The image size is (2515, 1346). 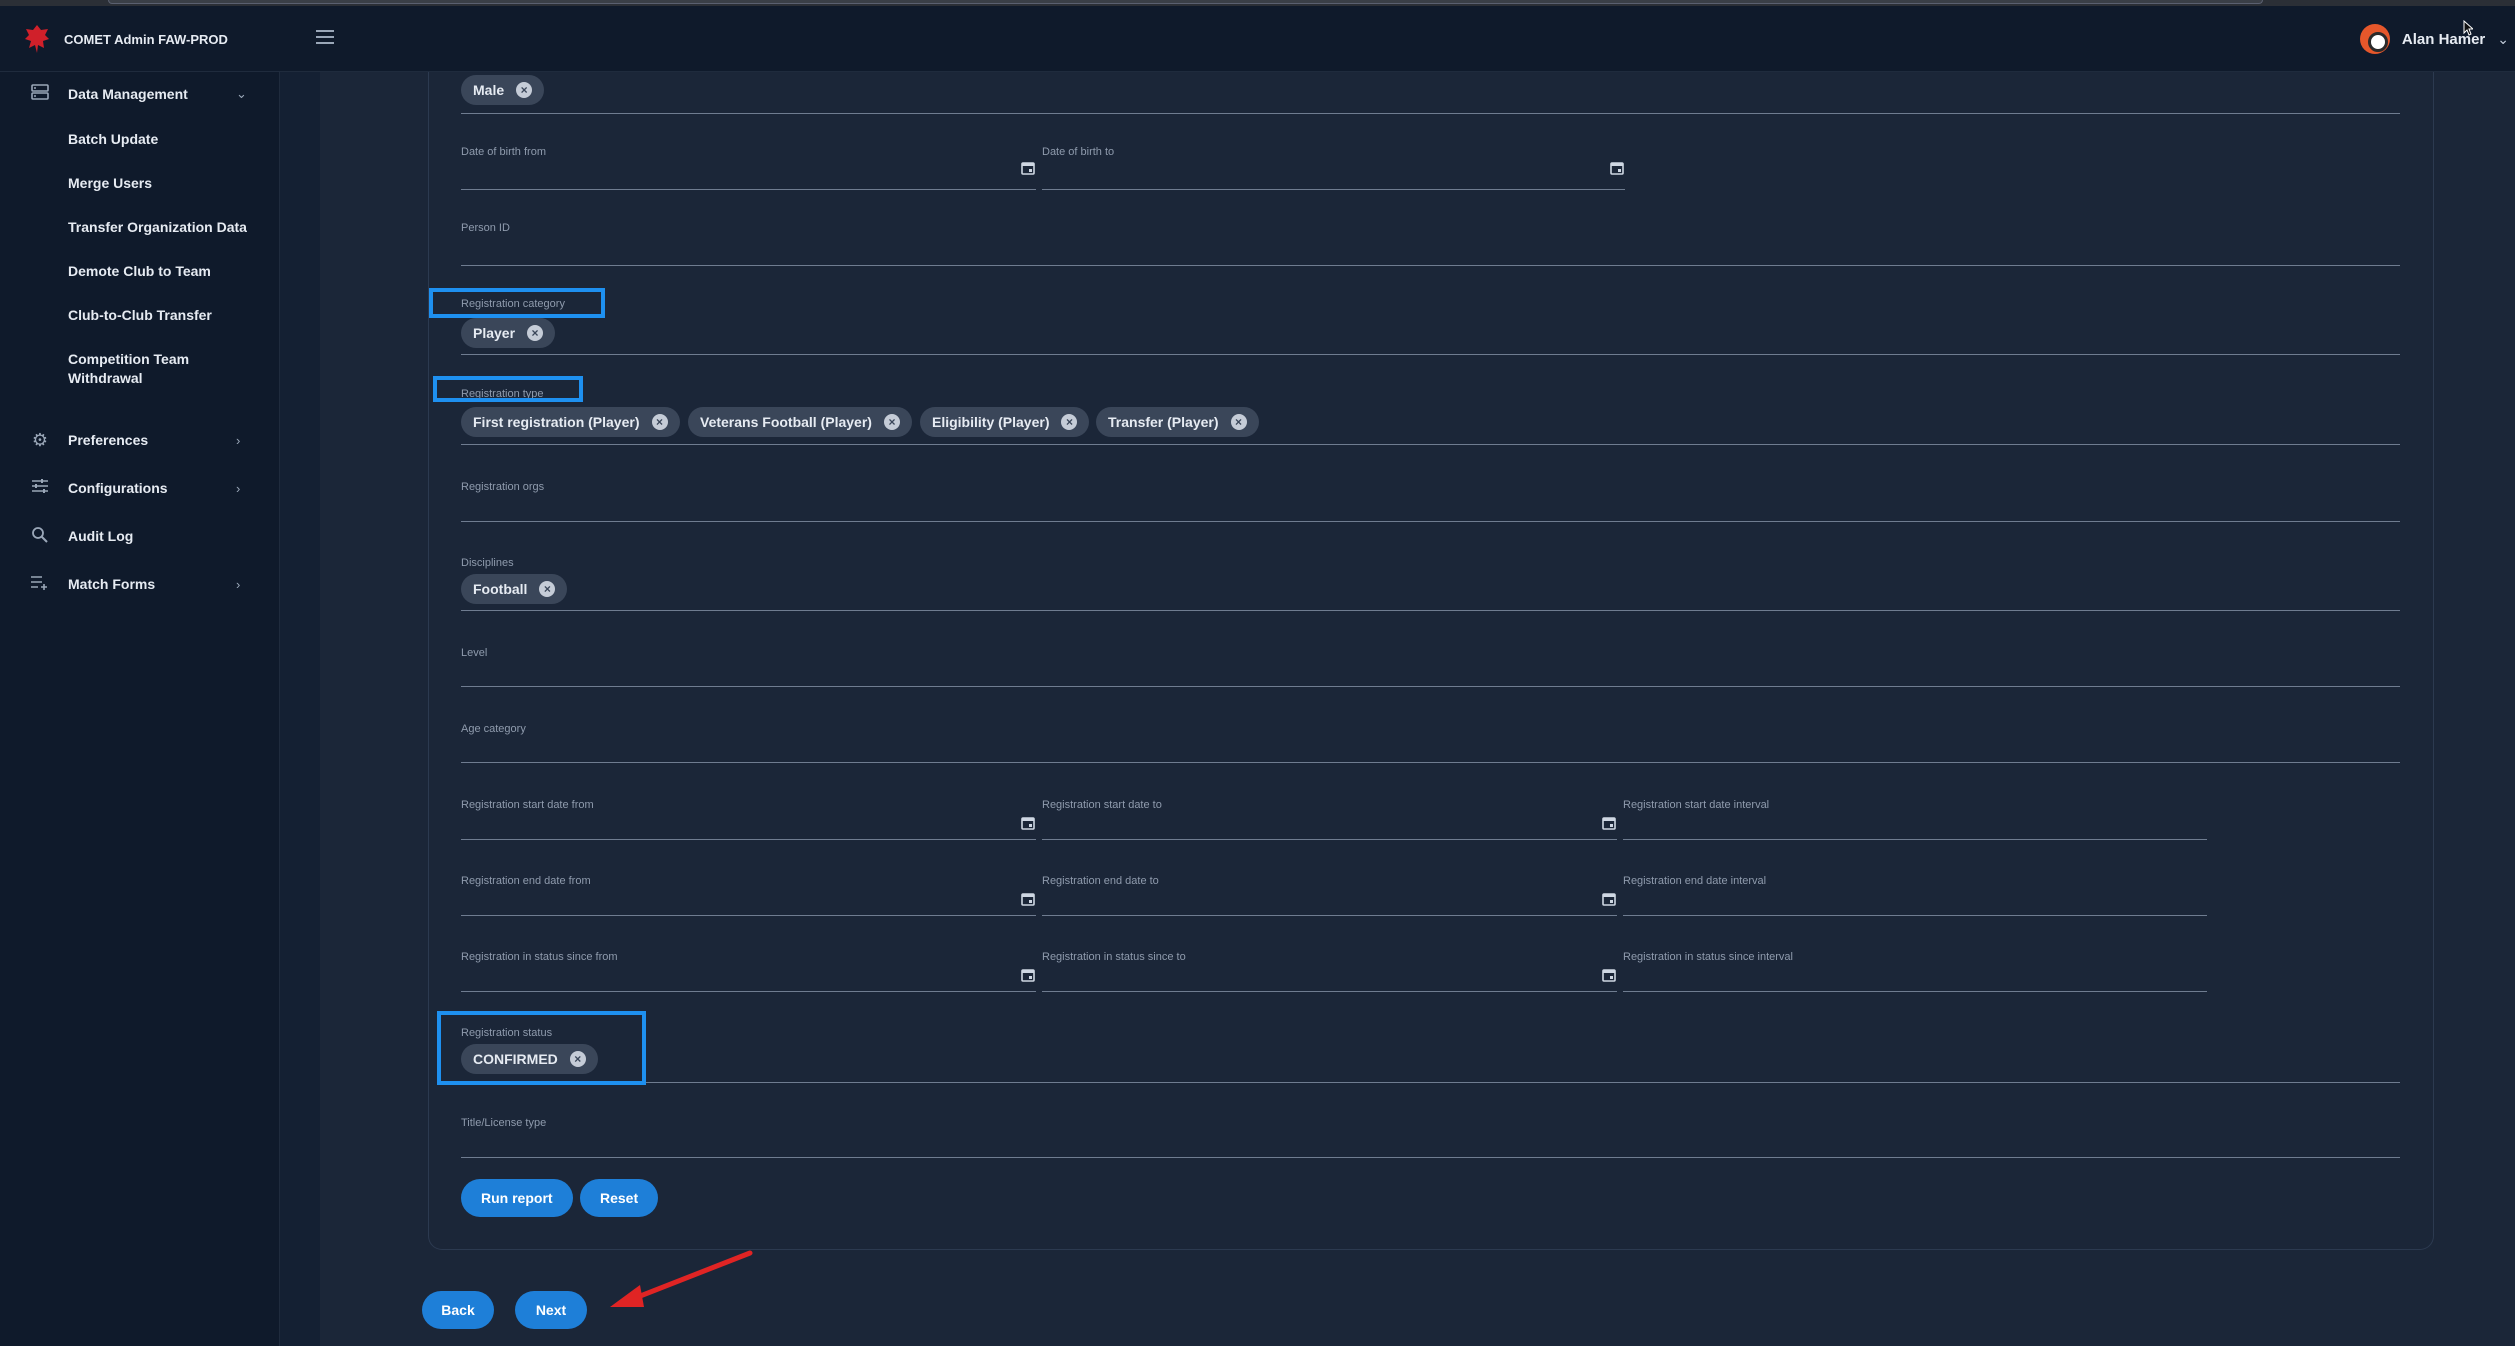 What do you see at coordinates (551, 1310) in the screenshot?
I see `next-button: Next` at bounding box center [551, 1310].